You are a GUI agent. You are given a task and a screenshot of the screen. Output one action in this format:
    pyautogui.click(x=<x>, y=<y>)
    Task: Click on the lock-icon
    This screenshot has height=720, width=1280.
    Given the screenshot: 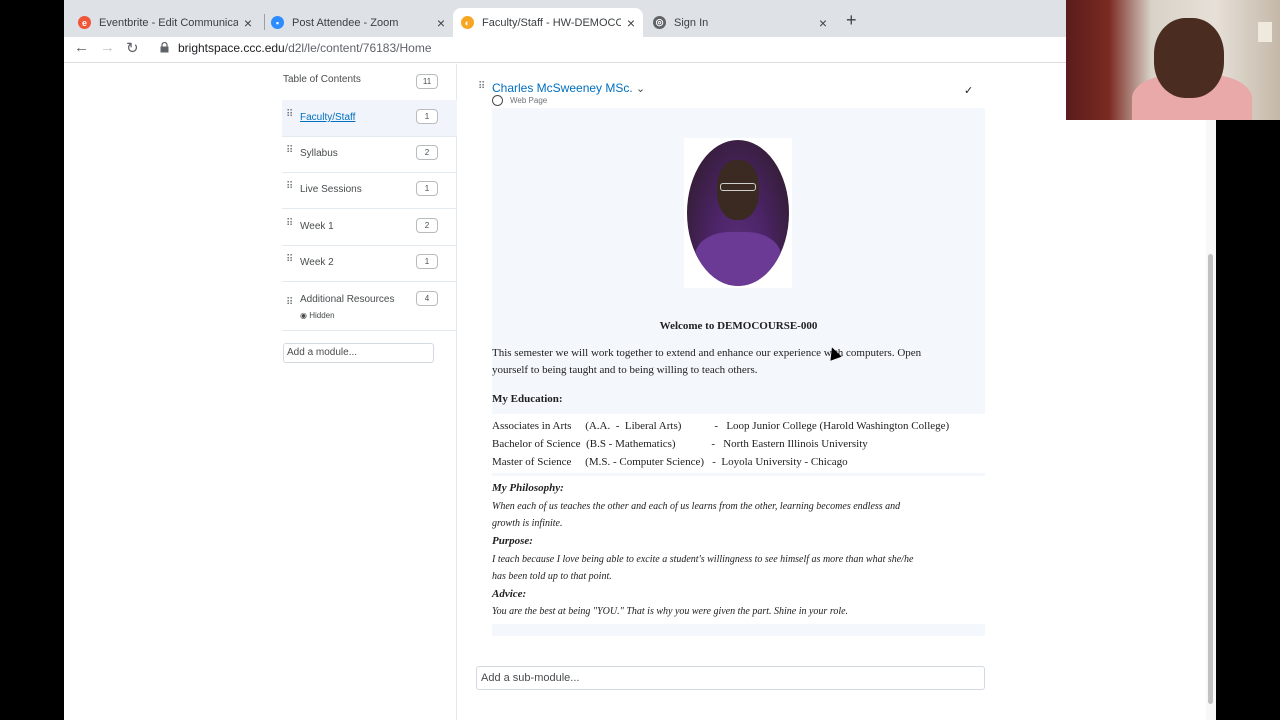 What is the action you would take?
    pyautogui.click(x=164, y=47)
    